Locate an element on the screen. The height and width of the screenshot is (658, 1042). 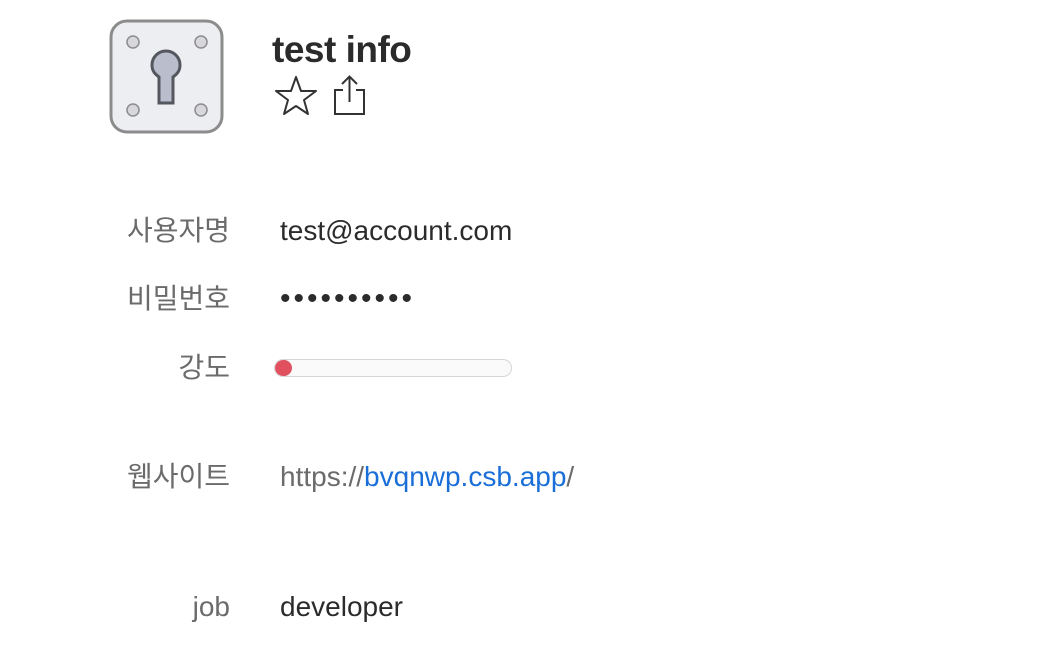
username-row: 사용자명 test@account.com is located at coordinates (521, 231).